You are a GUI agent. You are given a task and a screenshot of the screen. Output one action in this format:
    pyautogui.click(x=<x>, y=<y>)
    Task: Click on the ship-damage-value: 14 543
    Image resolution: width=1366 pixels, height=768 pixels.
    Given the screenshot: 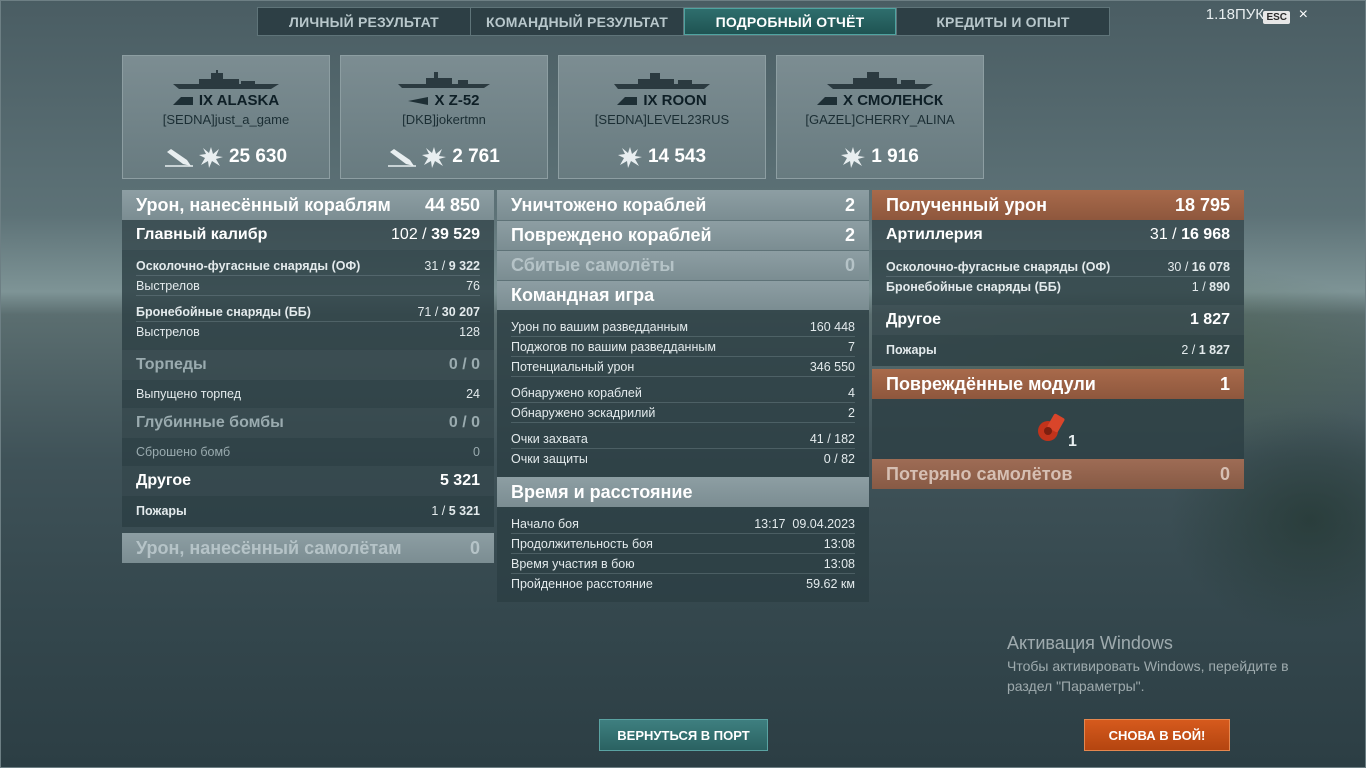 What is the action you would take?
    pyautogui.click(x=677, y=156)
    